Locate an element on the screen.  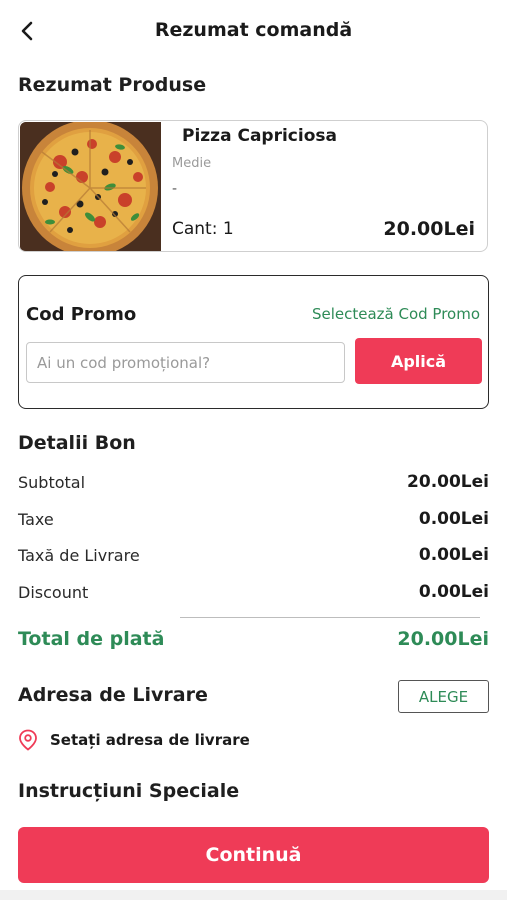
delivery-fee-label: Taxă de Livrare is located at coordinates (79, 555).